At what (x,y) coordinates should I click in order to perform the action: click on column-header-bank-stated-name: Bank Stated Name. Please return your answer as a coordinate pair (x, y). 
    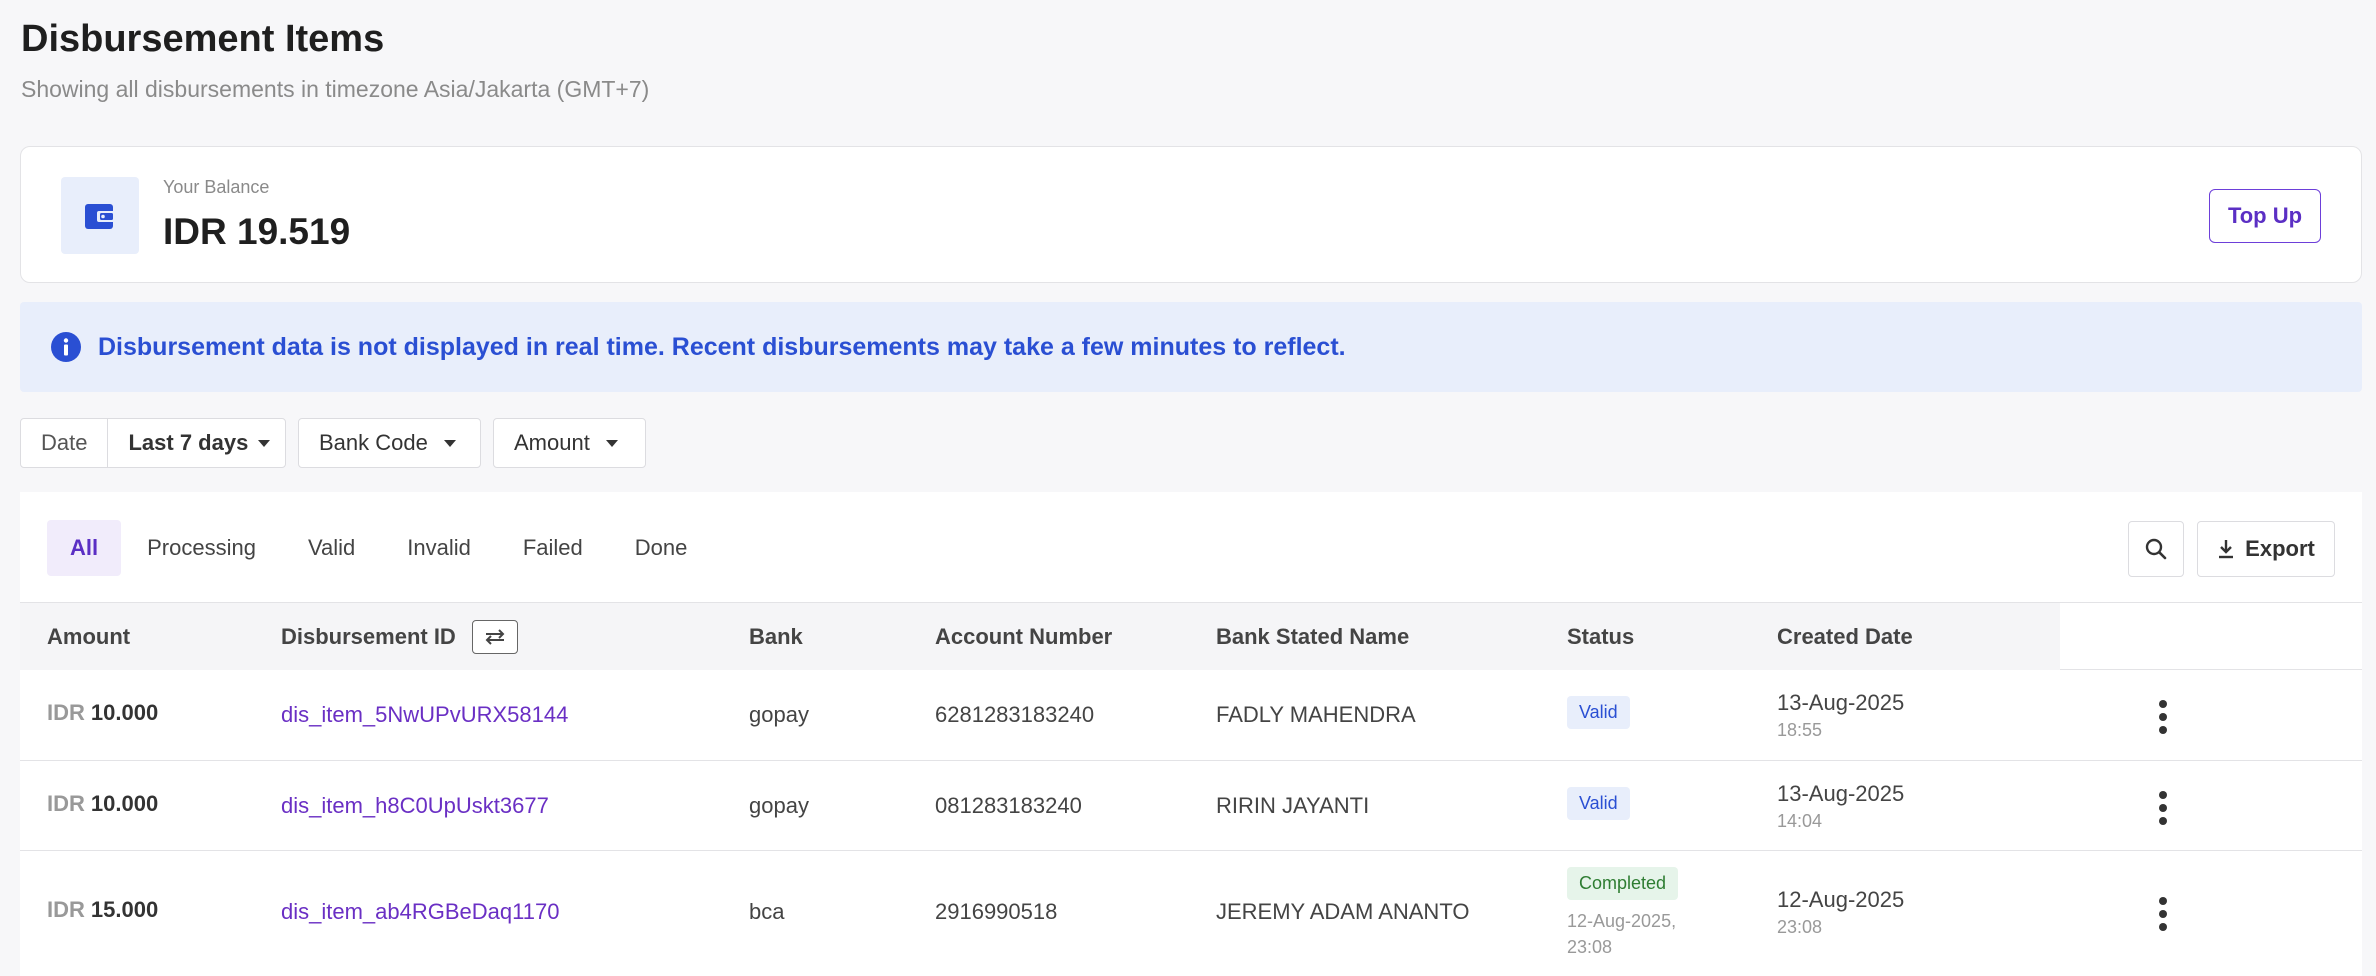
    Looking at the image, I should click on (1313, 636).